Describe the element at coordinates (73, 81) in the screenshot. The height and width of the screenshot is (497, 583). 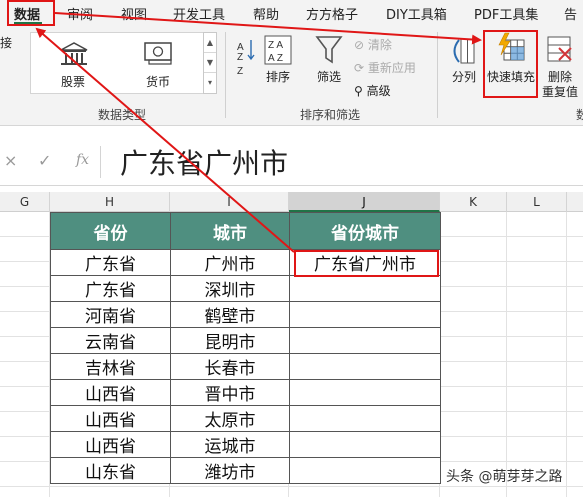
I see `stocks-label: 股票` at that location.